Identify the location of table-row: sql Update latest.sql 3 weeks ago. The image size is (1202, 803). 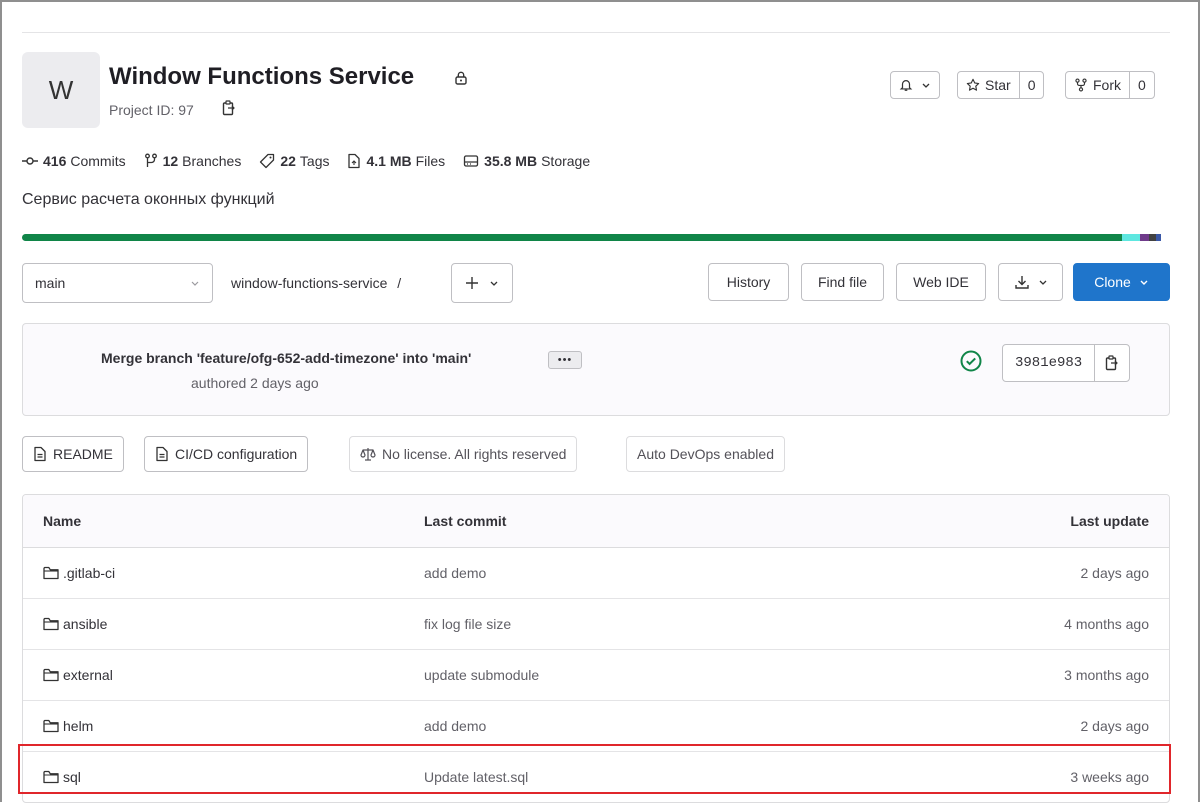
(596, 777).